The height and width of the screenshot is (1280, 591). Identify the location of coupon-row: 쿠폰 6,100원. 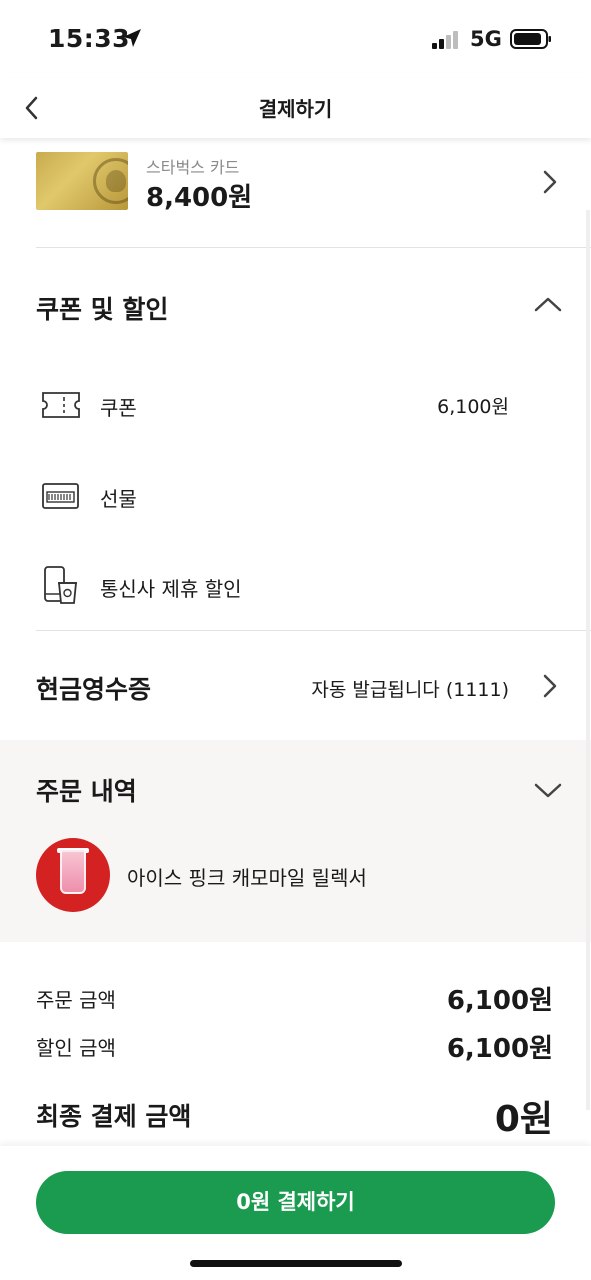
(295, 409).